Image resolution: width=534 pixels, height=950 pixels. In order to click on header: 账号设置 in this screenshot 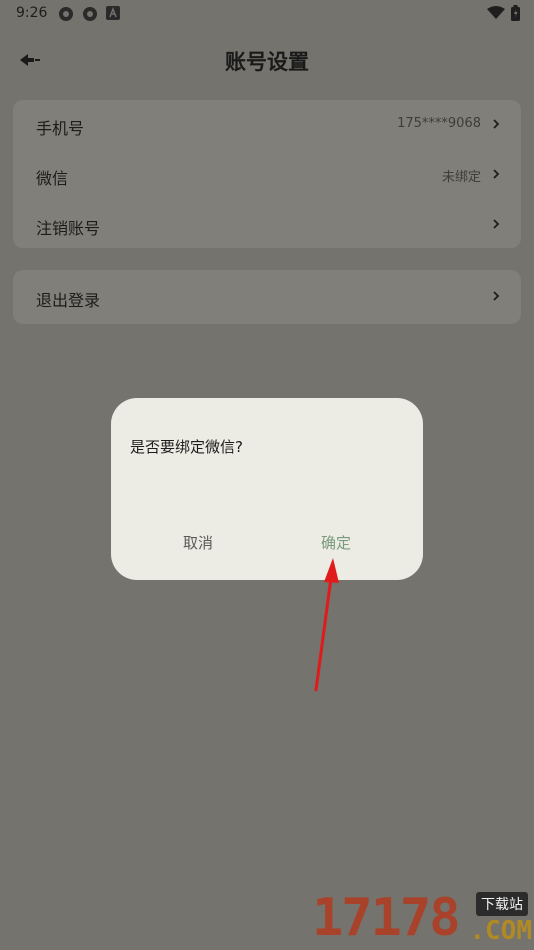, I will do `click(267, 61)`.